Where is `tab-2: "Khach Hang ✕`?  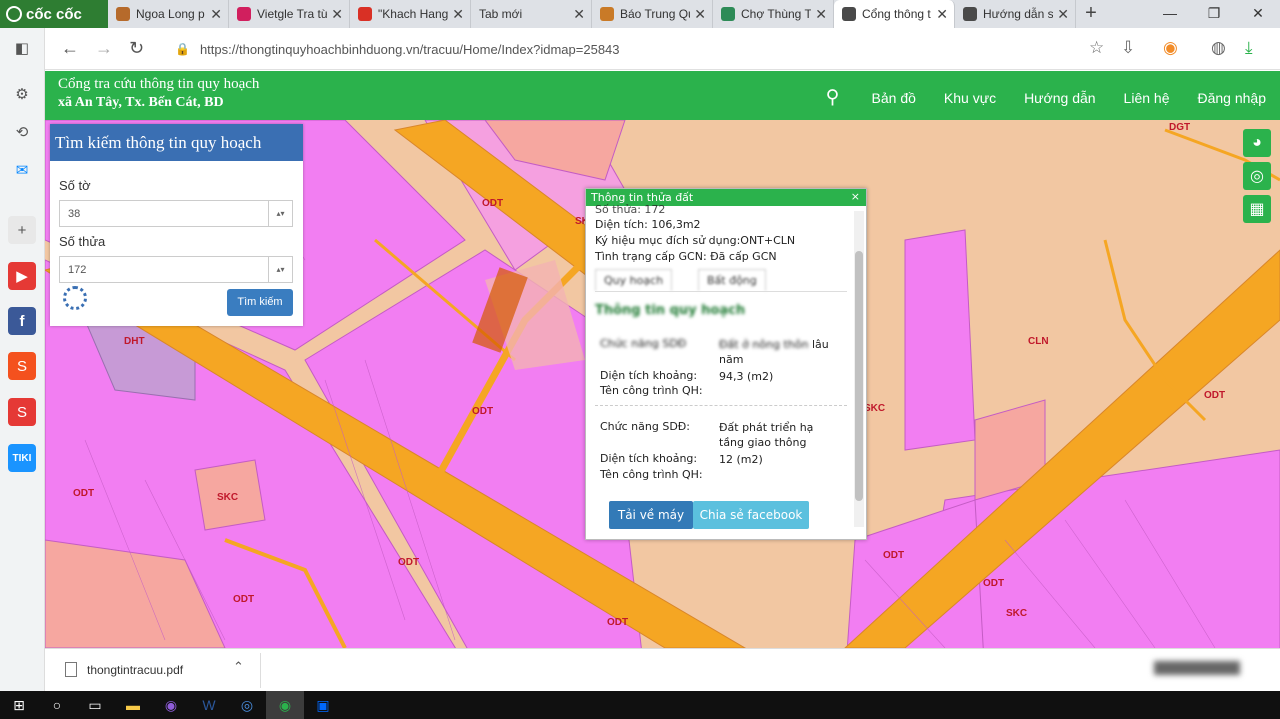 tab-2: "Khach Hang ✕ is located at coordinates (410, 14).